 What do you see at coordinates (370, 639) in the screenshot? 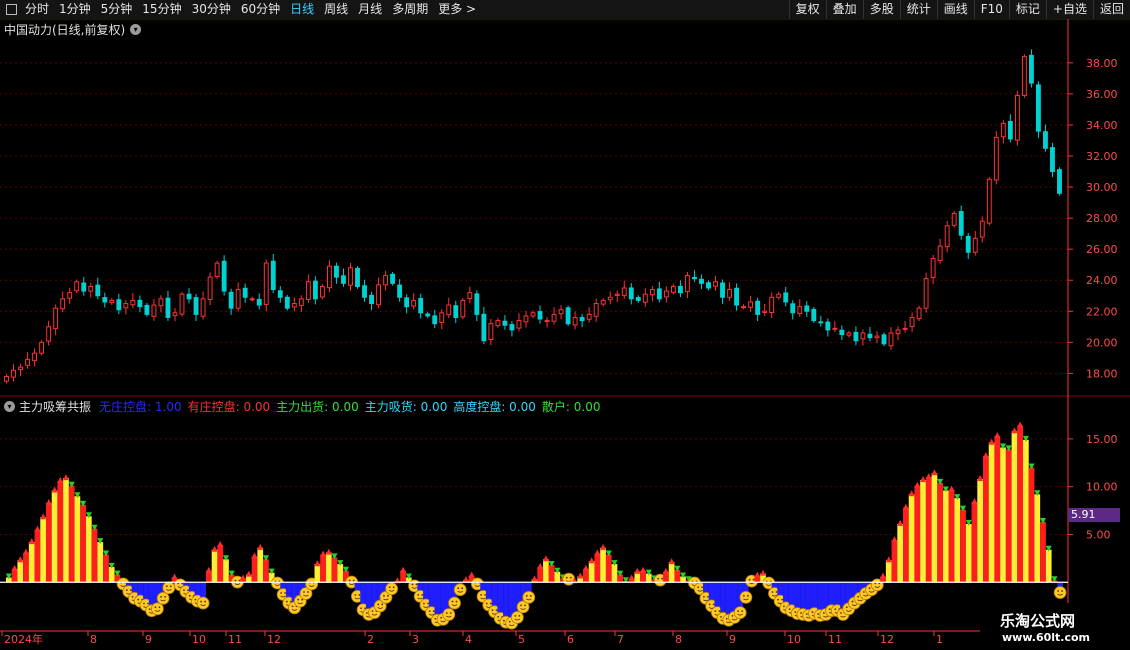
I see `x-tick-label: 2` at bounding box center [370, 639].